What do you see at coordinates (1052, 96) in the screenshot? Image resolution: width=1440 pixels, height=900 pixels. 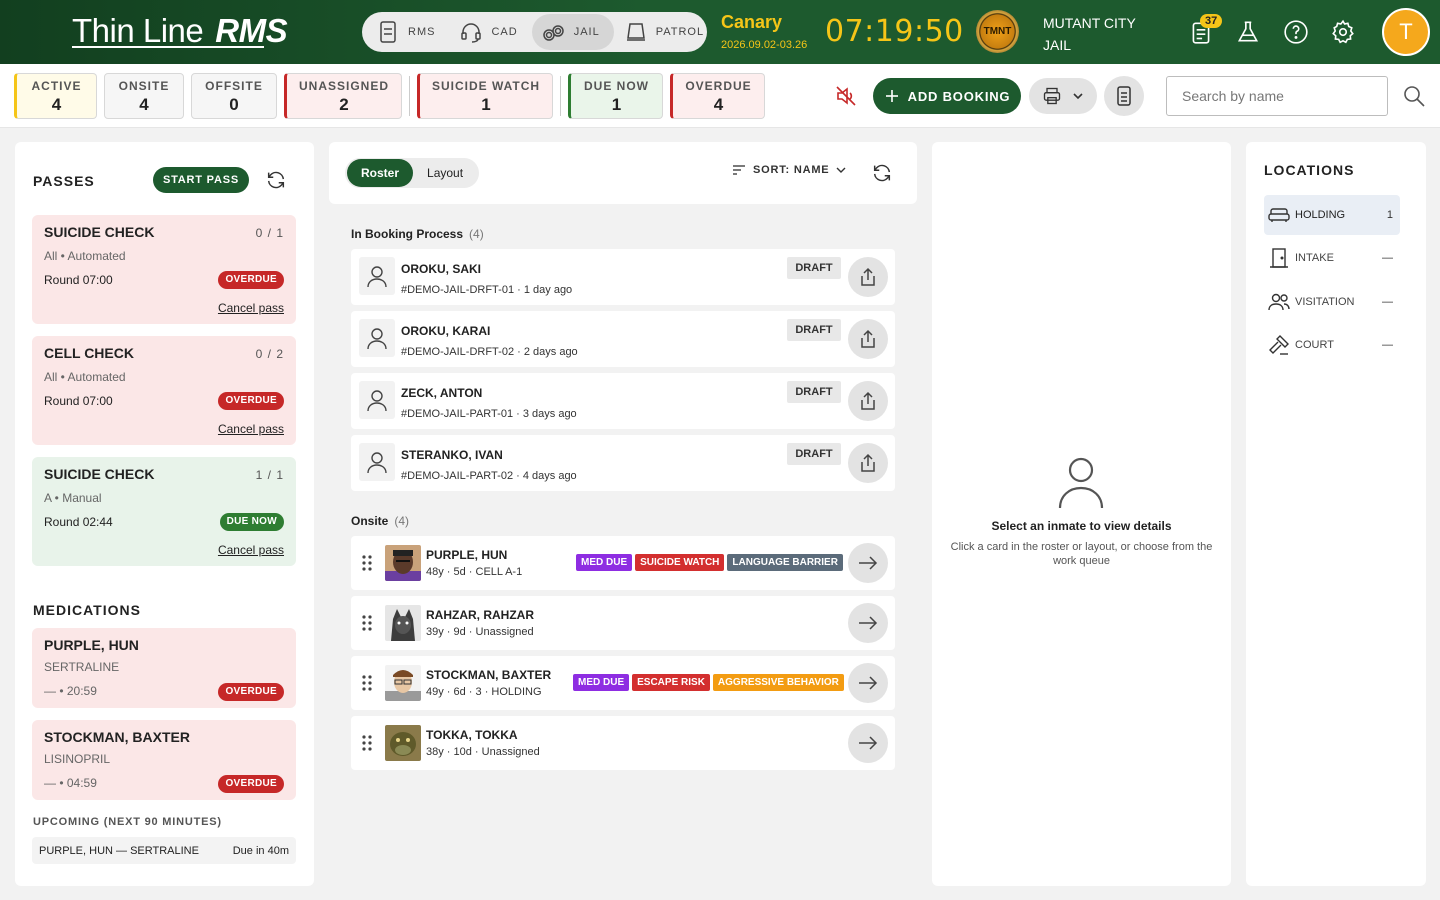 I see `printer-icon` at bounding box center [1052, 96].